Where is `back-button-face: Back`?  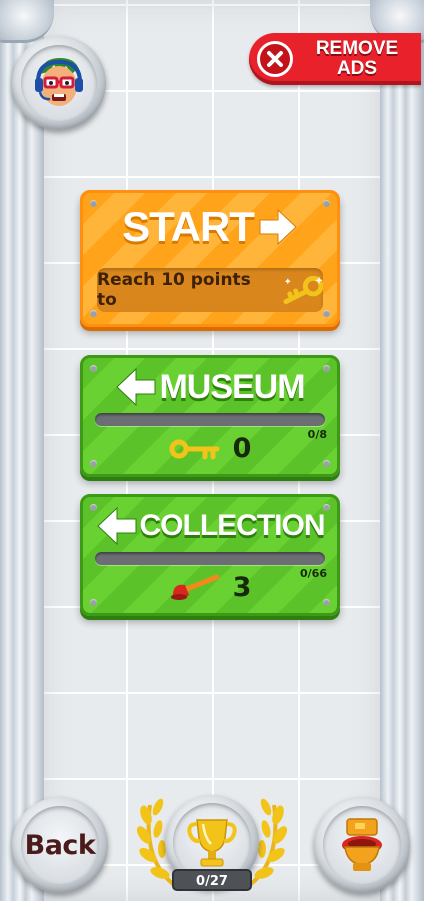
back-button-face: Back is located at coordinates (60, 845).